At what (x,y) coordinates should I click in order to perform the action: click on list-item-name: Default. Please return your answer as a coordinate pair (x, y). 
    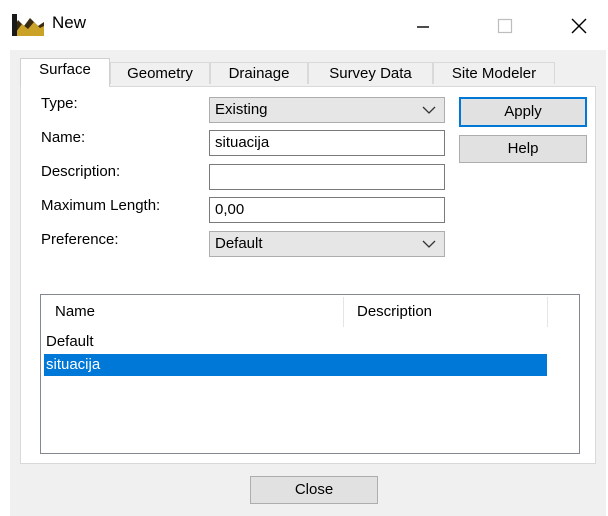
    Looking at the image, I should click on (70, 341).